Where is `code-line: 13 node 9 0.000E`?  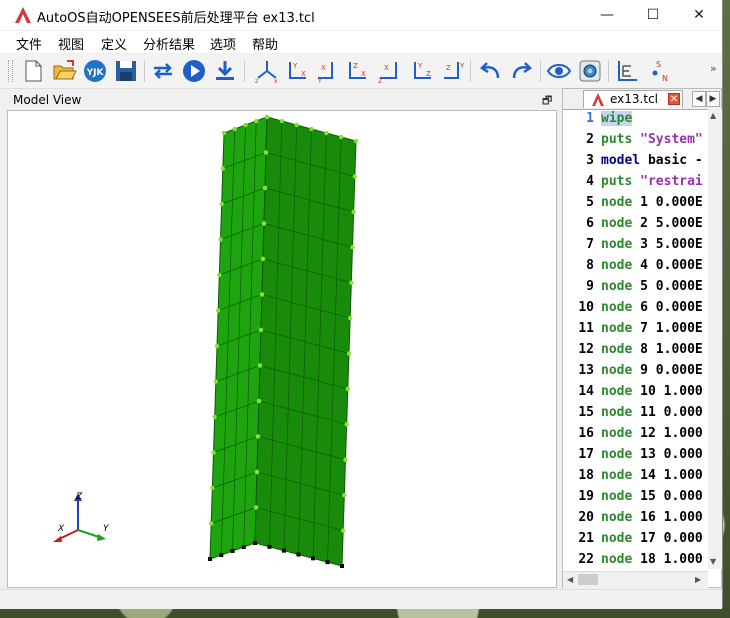
code-line: 13 node 9 0.000E is located at coordinates (636, 373).